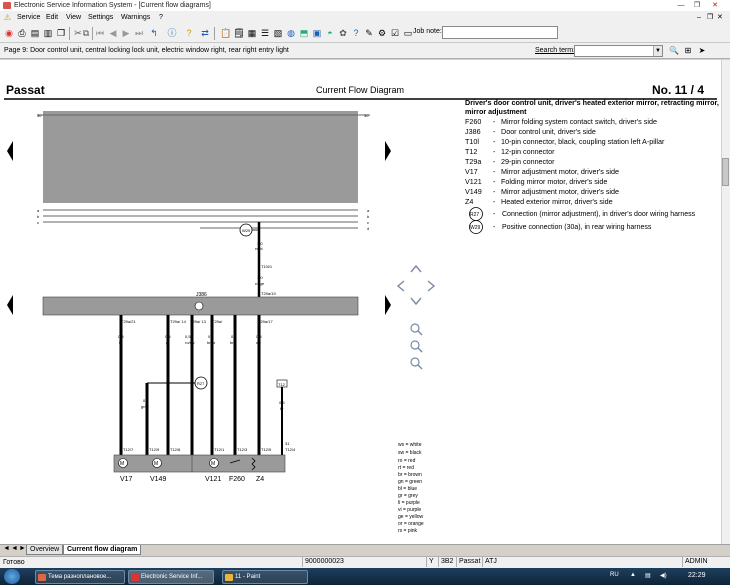 The height and width of the screenshot is (585, 730). Describe the element at coordinates (52, 17) in the screenshot. I see `menu-edit: Edit` at that location.